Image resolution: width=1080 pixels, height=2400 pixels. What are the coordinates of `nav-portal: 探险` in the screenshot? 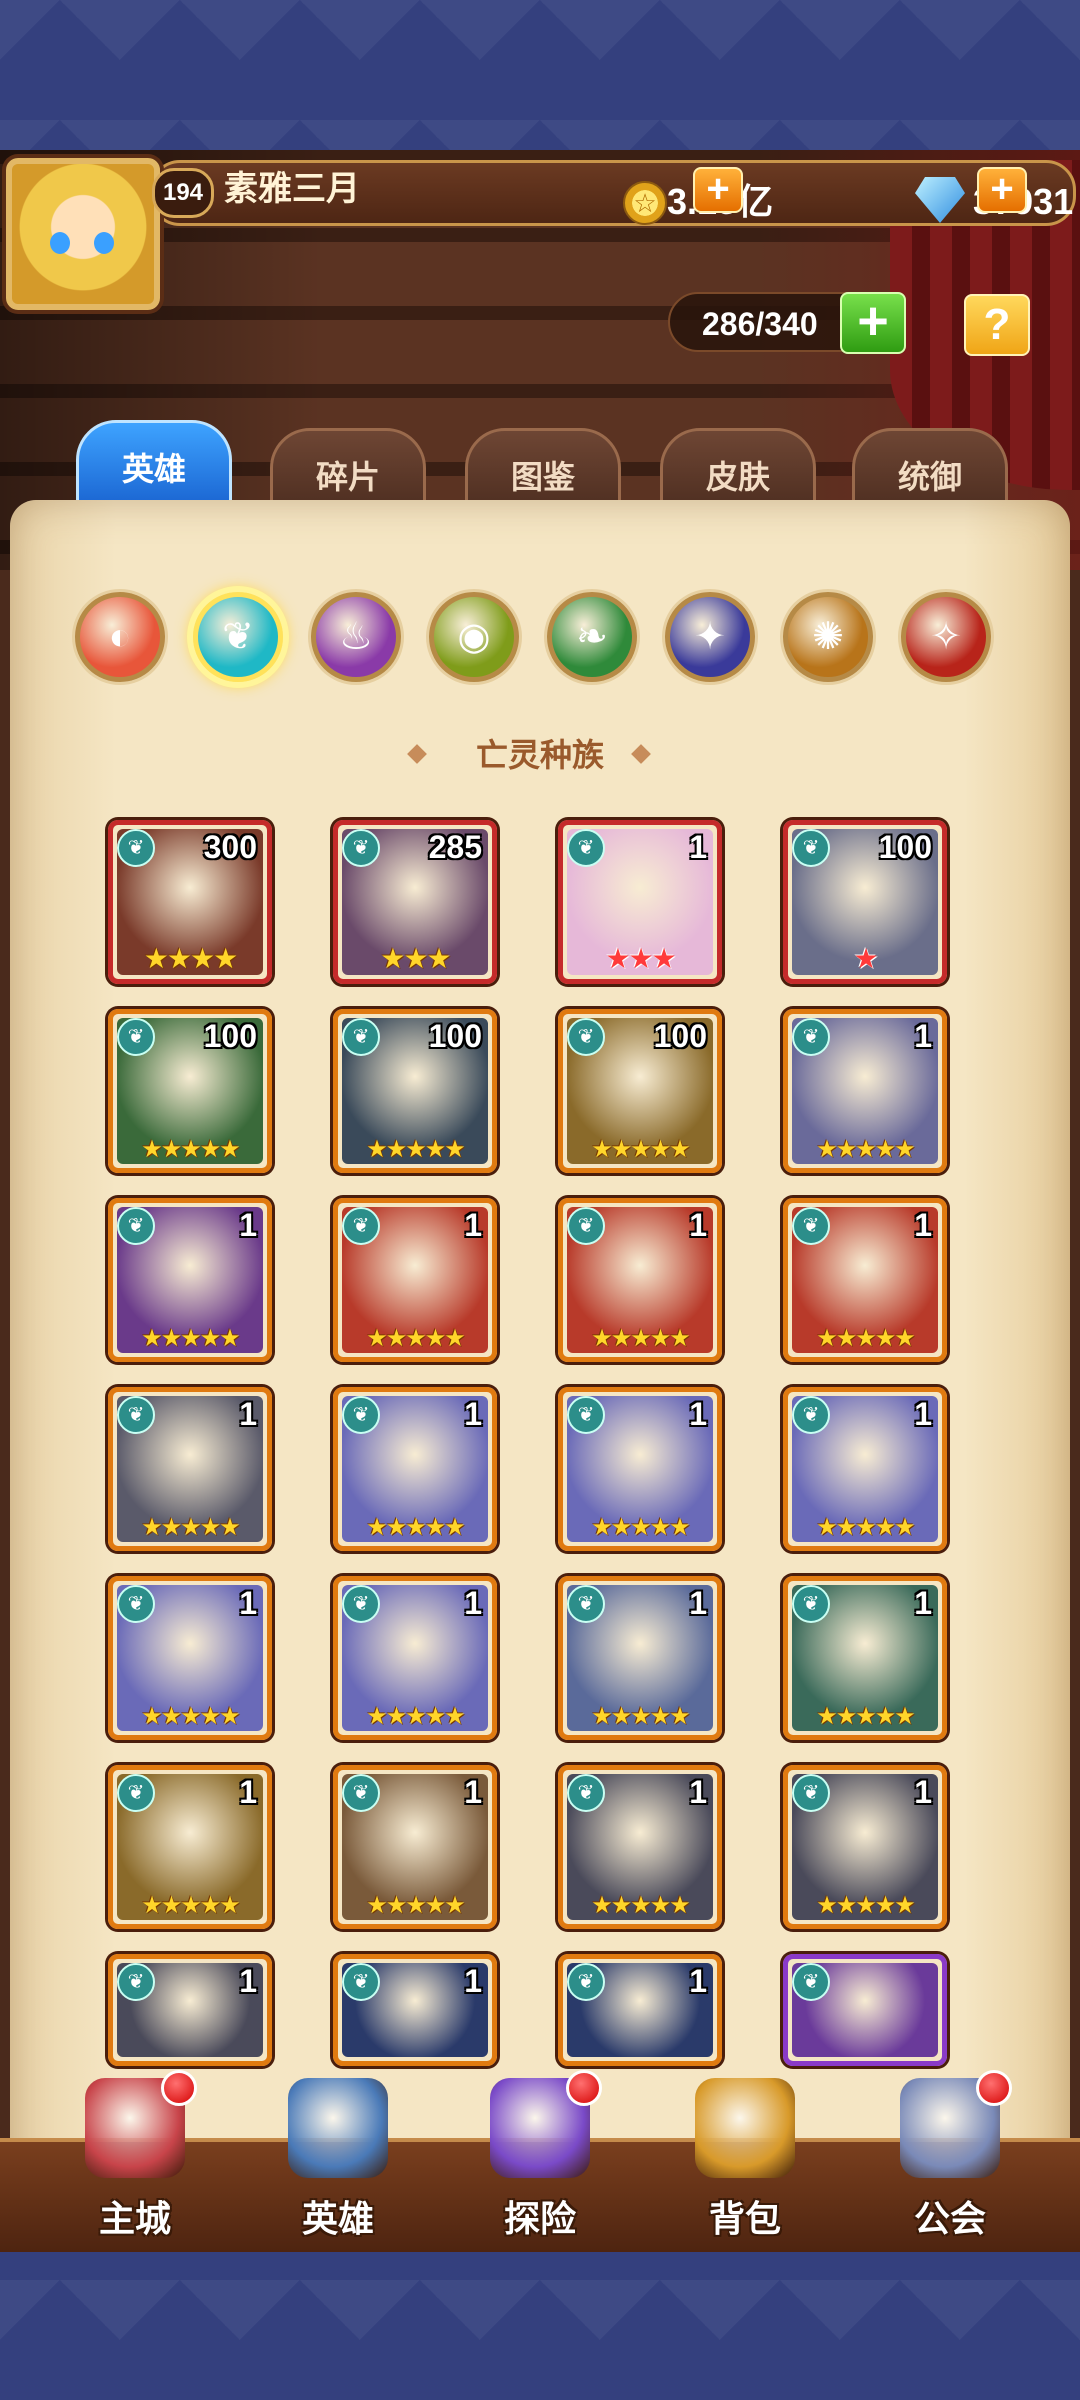 It's located at (540, 2160).